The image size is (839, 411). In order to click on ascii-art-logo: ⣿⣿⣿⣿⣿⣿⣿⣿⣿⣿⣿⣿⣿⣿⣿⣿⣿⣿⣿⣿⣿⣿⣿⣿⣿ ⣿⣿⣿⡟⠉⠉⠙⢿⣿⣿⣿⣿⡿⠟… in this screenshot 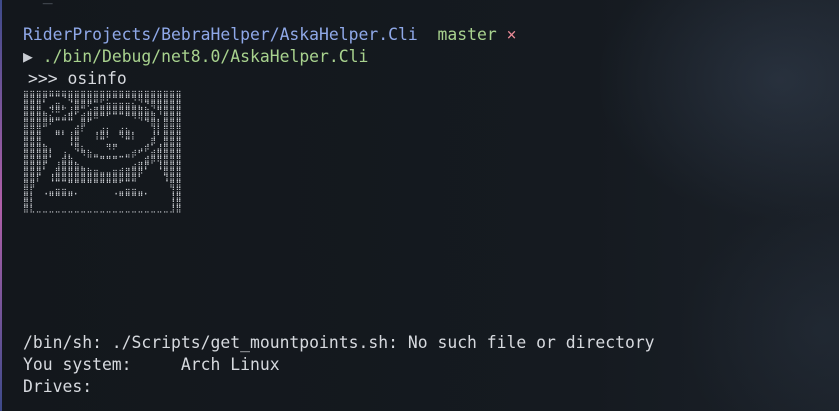, I will do `click(102, 151)`.